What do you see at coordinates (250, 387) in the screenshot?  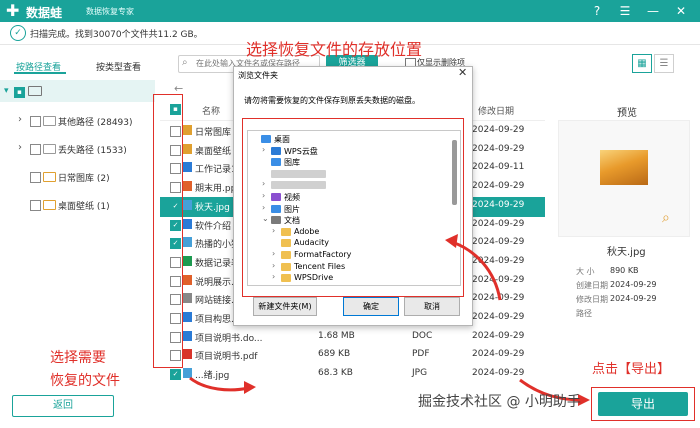 I see `arrow-head-list` at bounding box center [250, 387].